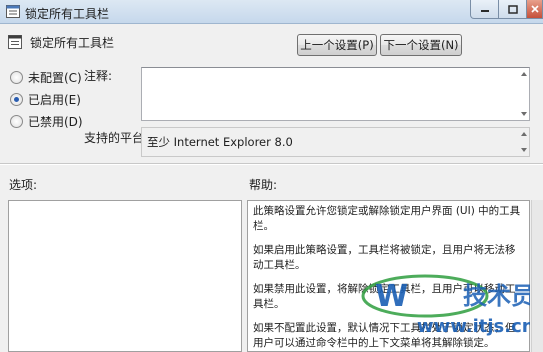 Image resolution: width=543 pixels, height=352 pixels. What do you see at coordinates (271, 12) in the screenshot?
I see `title-bar: 锁定所有工具栏` at bounding box center [271, 12].